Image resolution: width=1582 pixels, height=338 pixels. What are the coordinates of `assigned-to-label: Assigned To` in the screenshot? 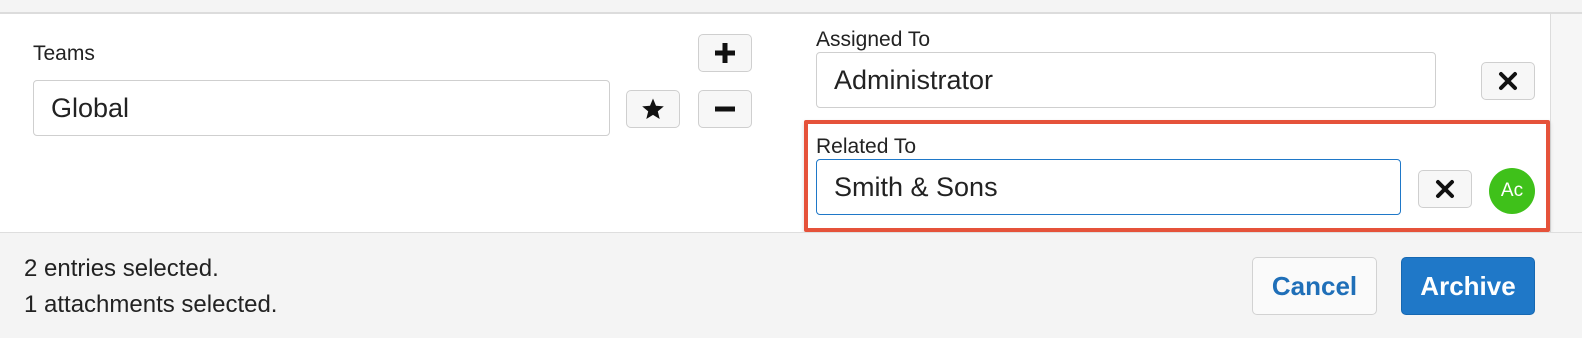 It's located at (873, 39).